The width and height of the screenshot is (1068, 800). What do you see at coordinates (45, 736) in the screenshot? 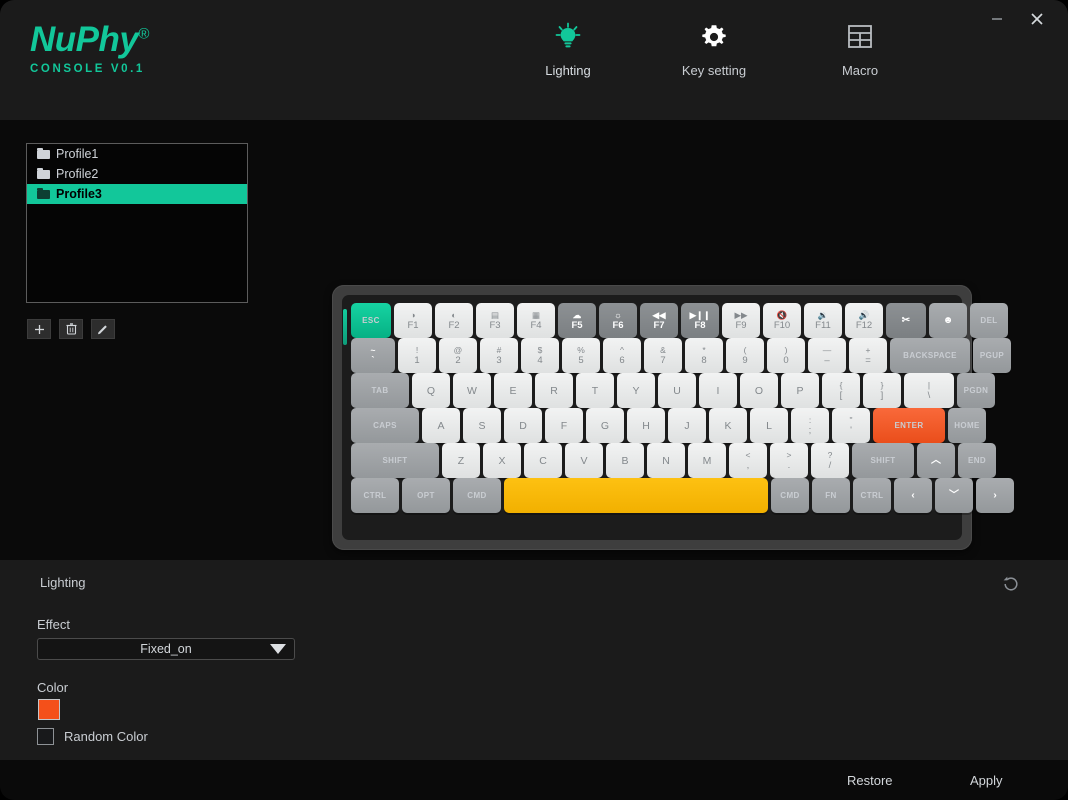
I see `random-color-checkbox` at bounding box center [45, 736].